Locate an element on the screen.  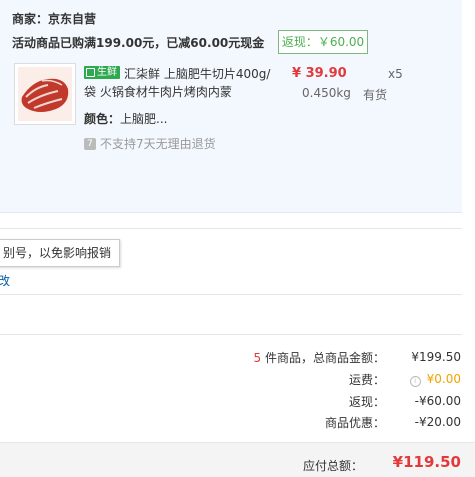
shipping-value: ¥0.00 is located at coordinates (443, 378).